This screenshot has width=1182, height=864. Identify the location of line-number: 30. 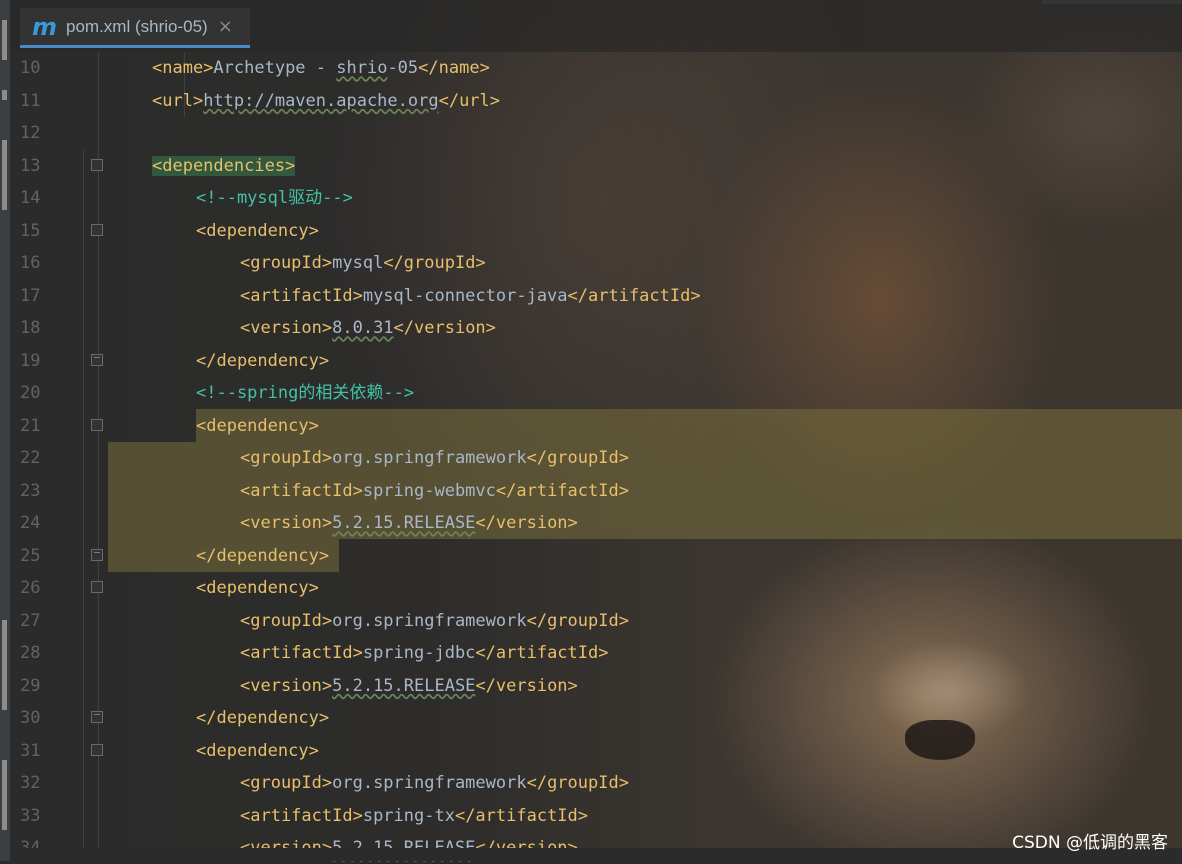
(30, 718).